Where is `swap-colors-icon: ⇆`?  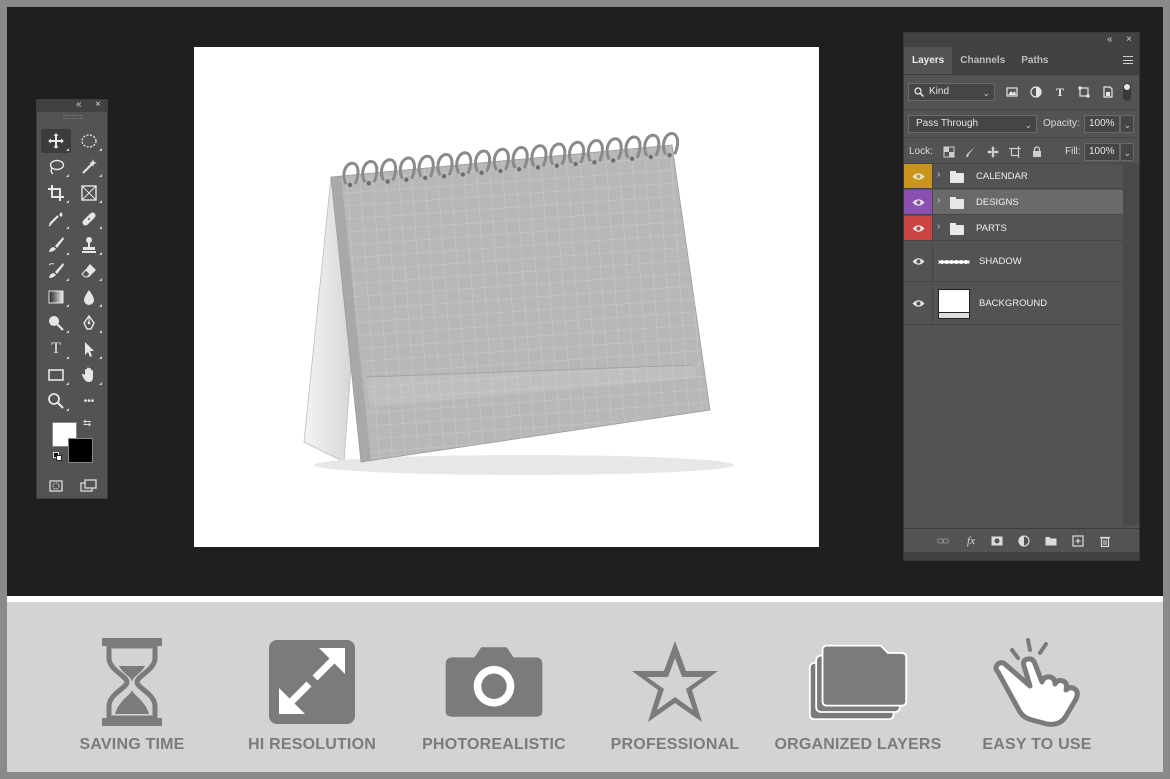 swap-colors-icon: ⇆ is located at coordinates (87, 423).